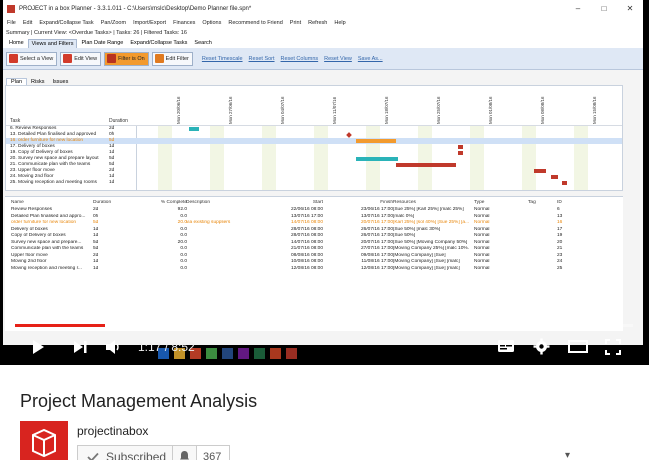 The height and width of the screenshot is (460, 649). I want to click on minimize-icon: –, so click(578, 8).